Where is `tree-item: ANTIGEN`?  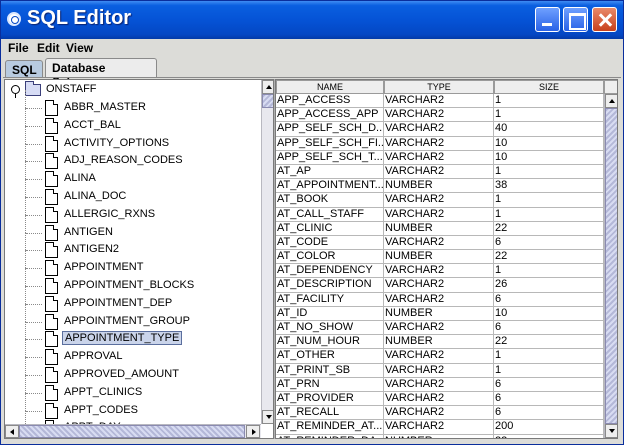
tree-item: ANTIGEN is located at coordinates (133, 228).